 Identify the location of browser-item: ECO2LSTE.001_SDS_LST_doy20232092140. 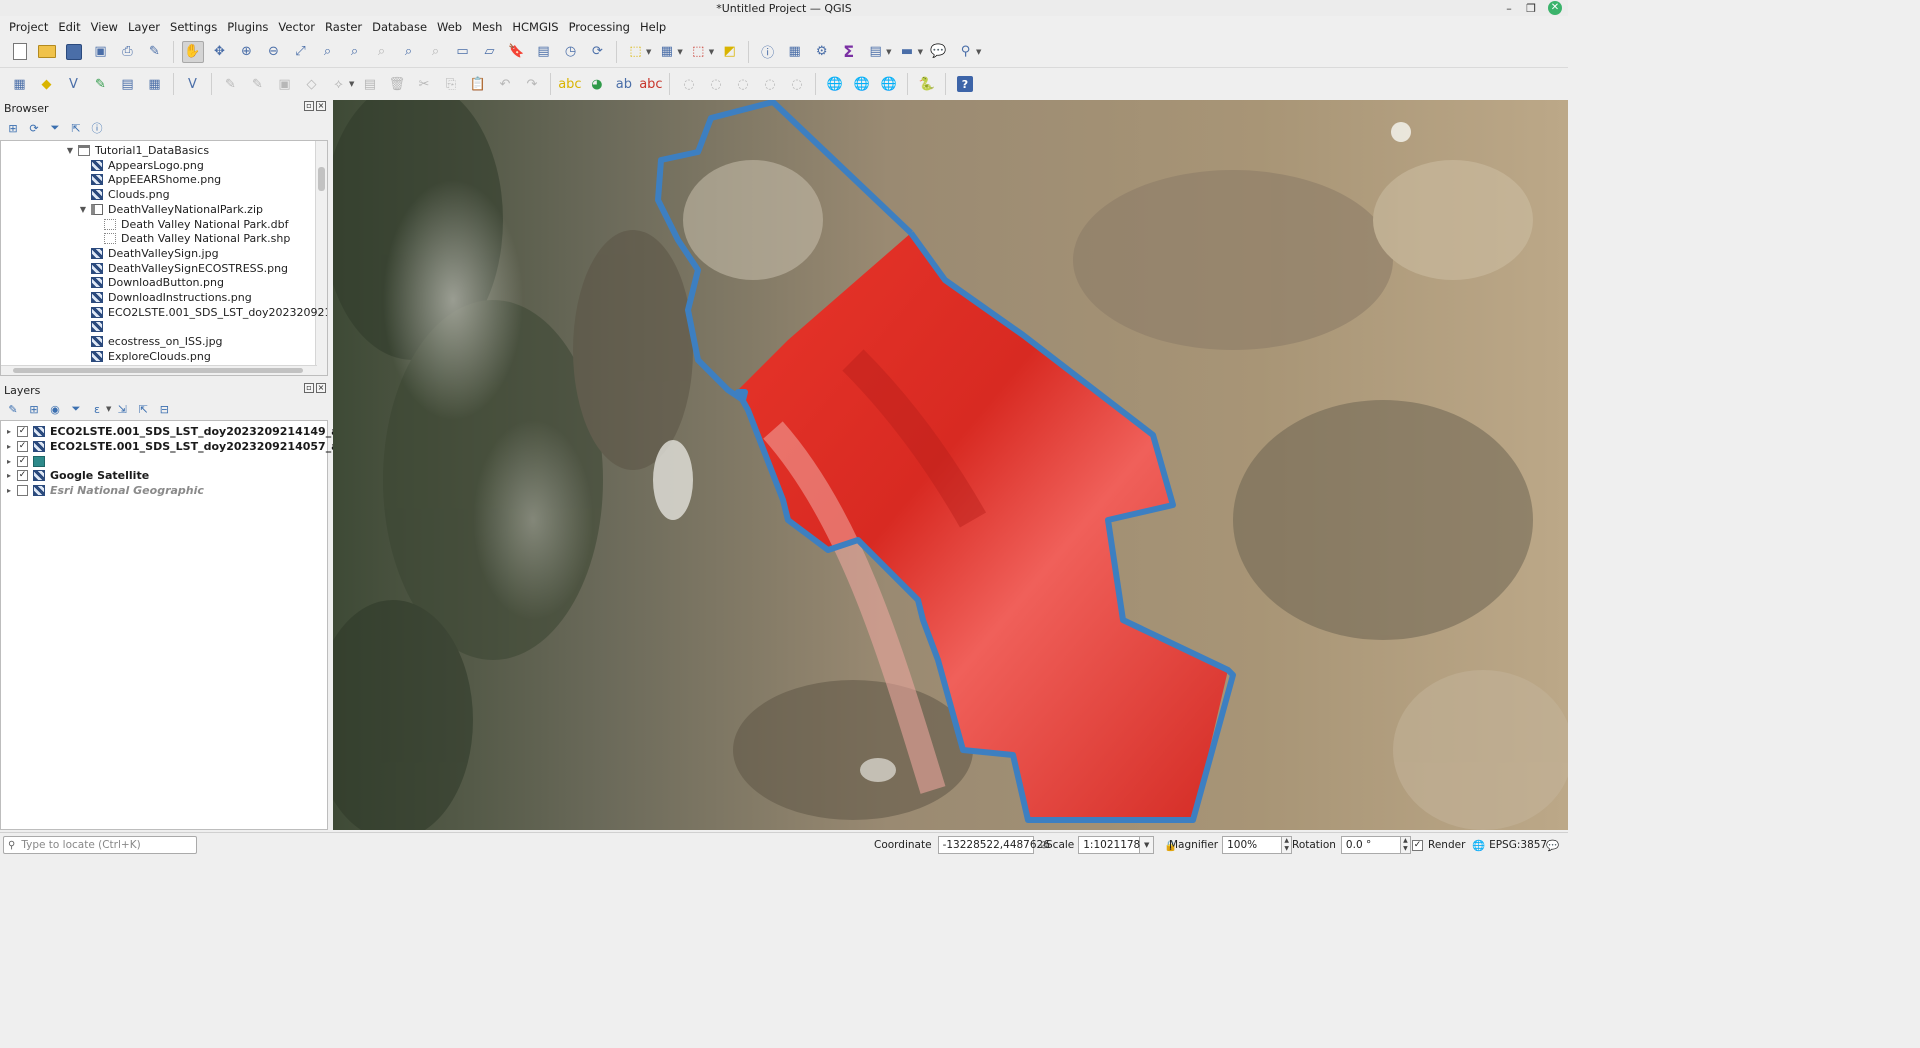
(202, 312).